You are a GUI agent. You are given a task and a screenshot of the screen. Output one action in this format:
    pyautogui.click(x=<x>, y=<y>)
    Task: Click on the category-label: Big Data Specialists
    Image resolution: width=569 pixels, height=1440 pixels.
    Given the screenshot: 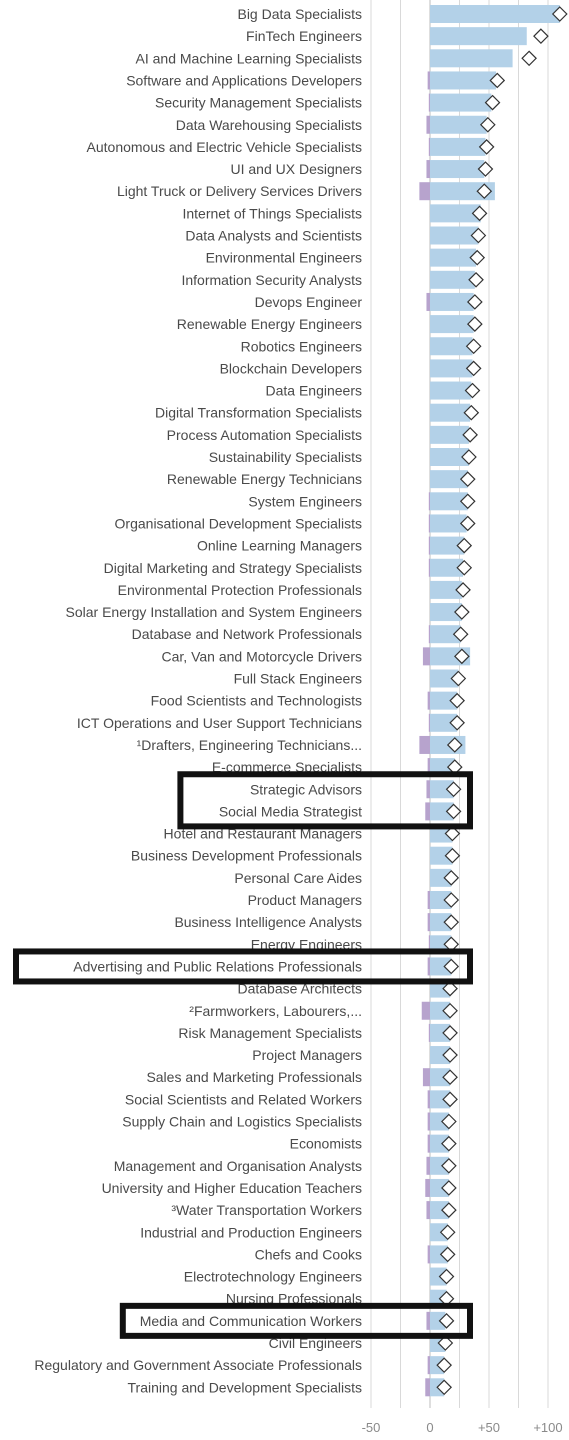 What is the action you would take?
    pyautogui.click(x=299, y=14)
    